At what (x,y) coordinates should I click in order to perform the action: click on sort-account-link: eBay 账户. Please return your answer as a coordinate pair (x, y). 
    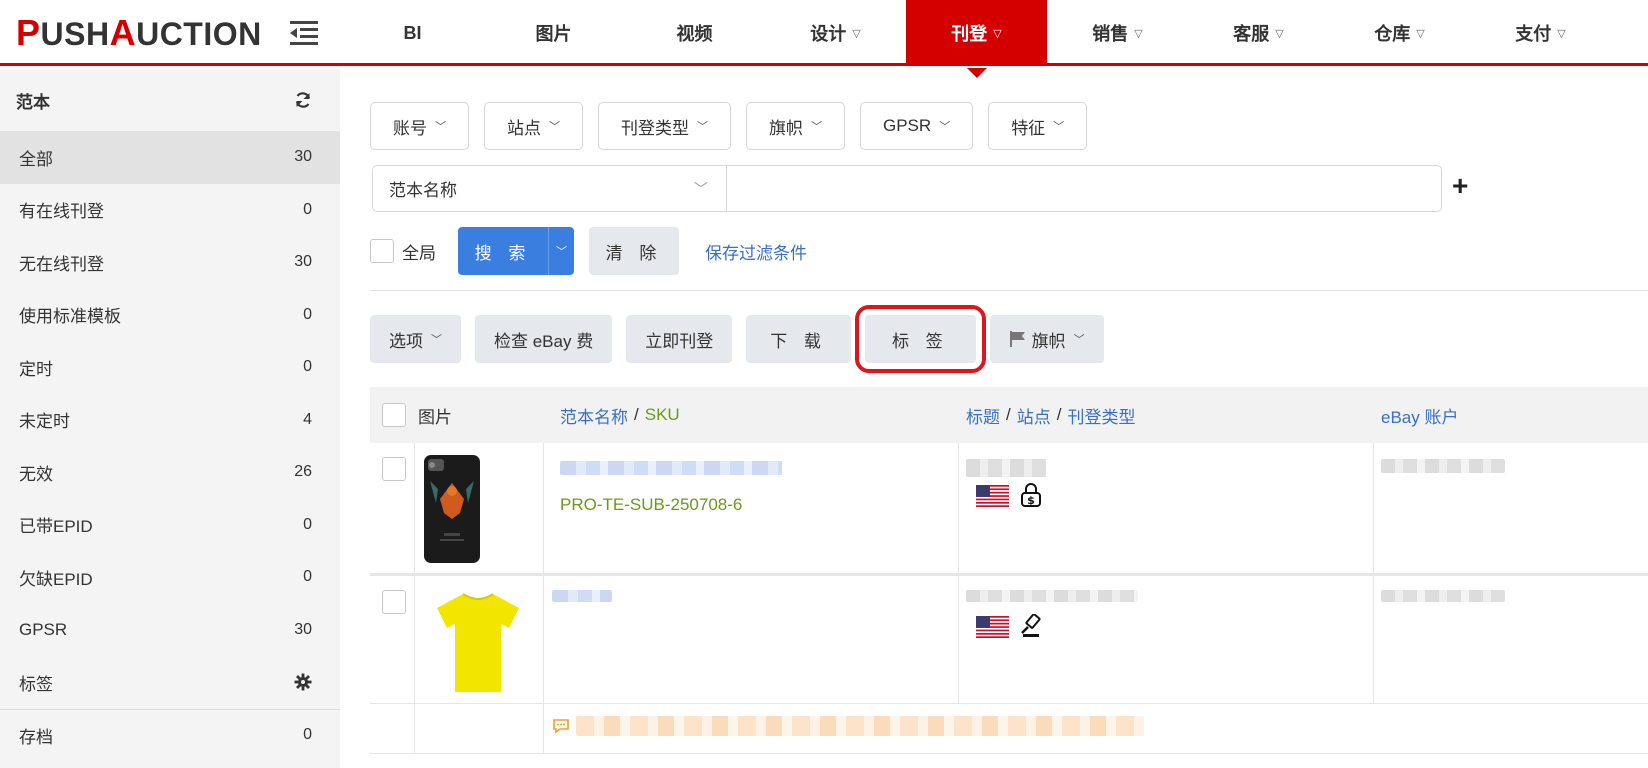
    Looking at the image, I should click on (1419, 415).